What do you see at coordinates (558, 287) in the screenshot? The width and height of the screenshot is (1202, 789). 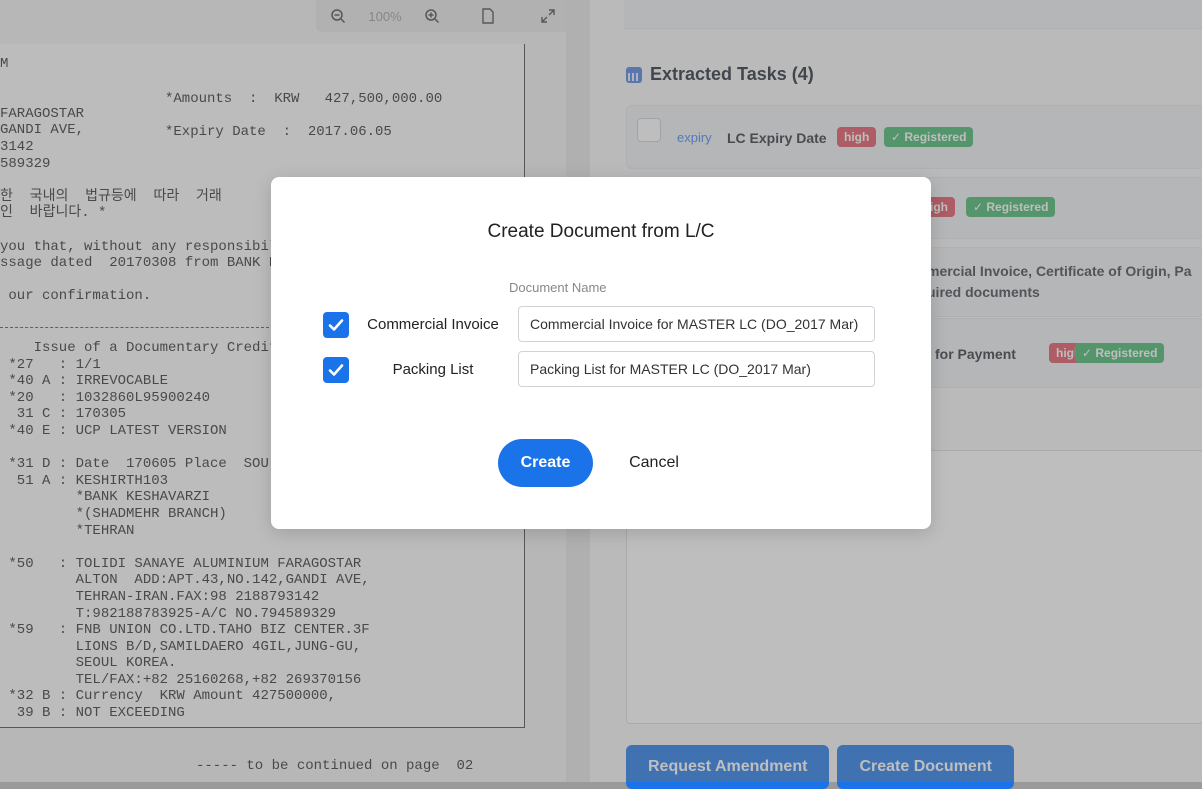 I see `document-name-column-label: Document Name` at bounding box center [558, 287].